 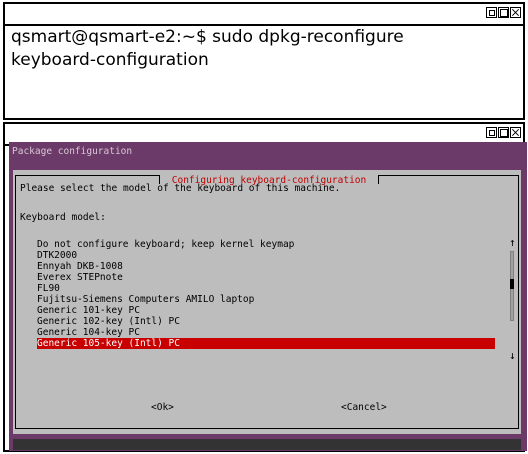 I want to click on list-item: FL90, so click(x=266, y=288).